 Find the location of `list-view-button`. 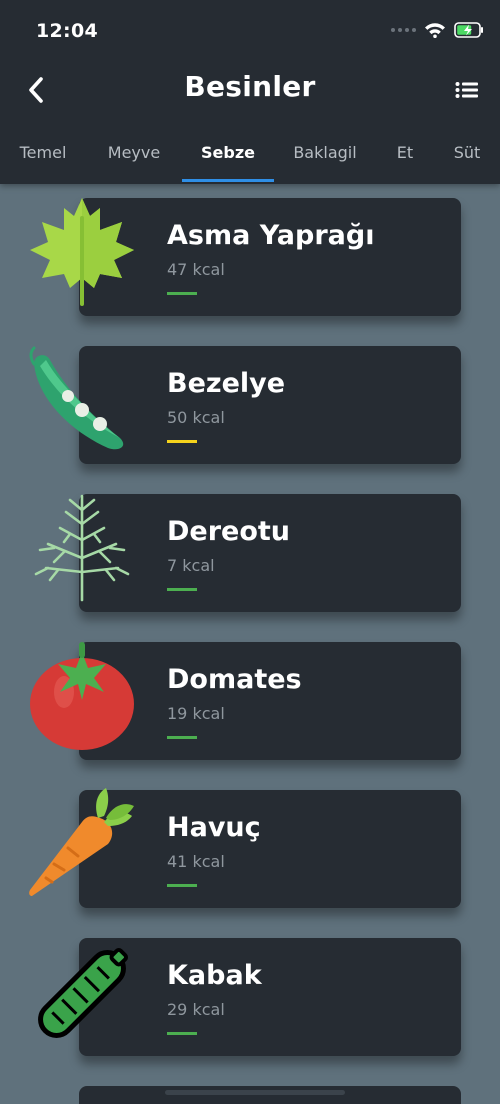

list-view-button is located at coordinates (467, 90).